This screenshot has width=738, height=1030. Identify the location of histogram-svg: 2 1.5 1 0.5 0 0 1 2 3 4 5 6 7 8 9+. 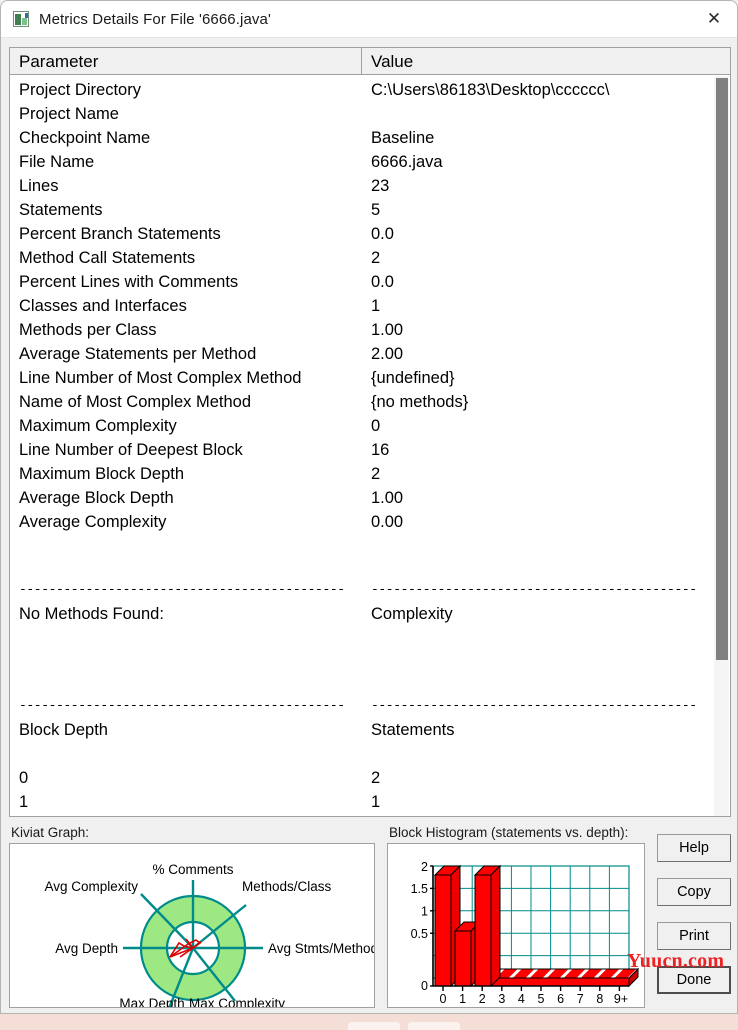
(525, 933).